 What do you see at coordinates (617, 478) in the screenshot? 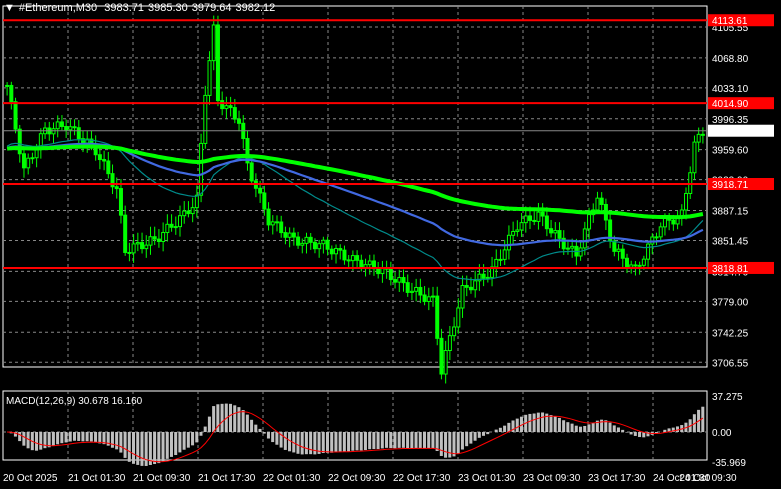
I see `time-tick: 23 Oct 17:30` at bounding box center [617, 478].